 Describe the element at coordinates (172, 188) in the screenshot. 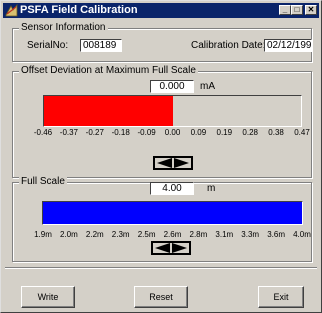

I see `full-scale-value-field: 4.00` at that location.